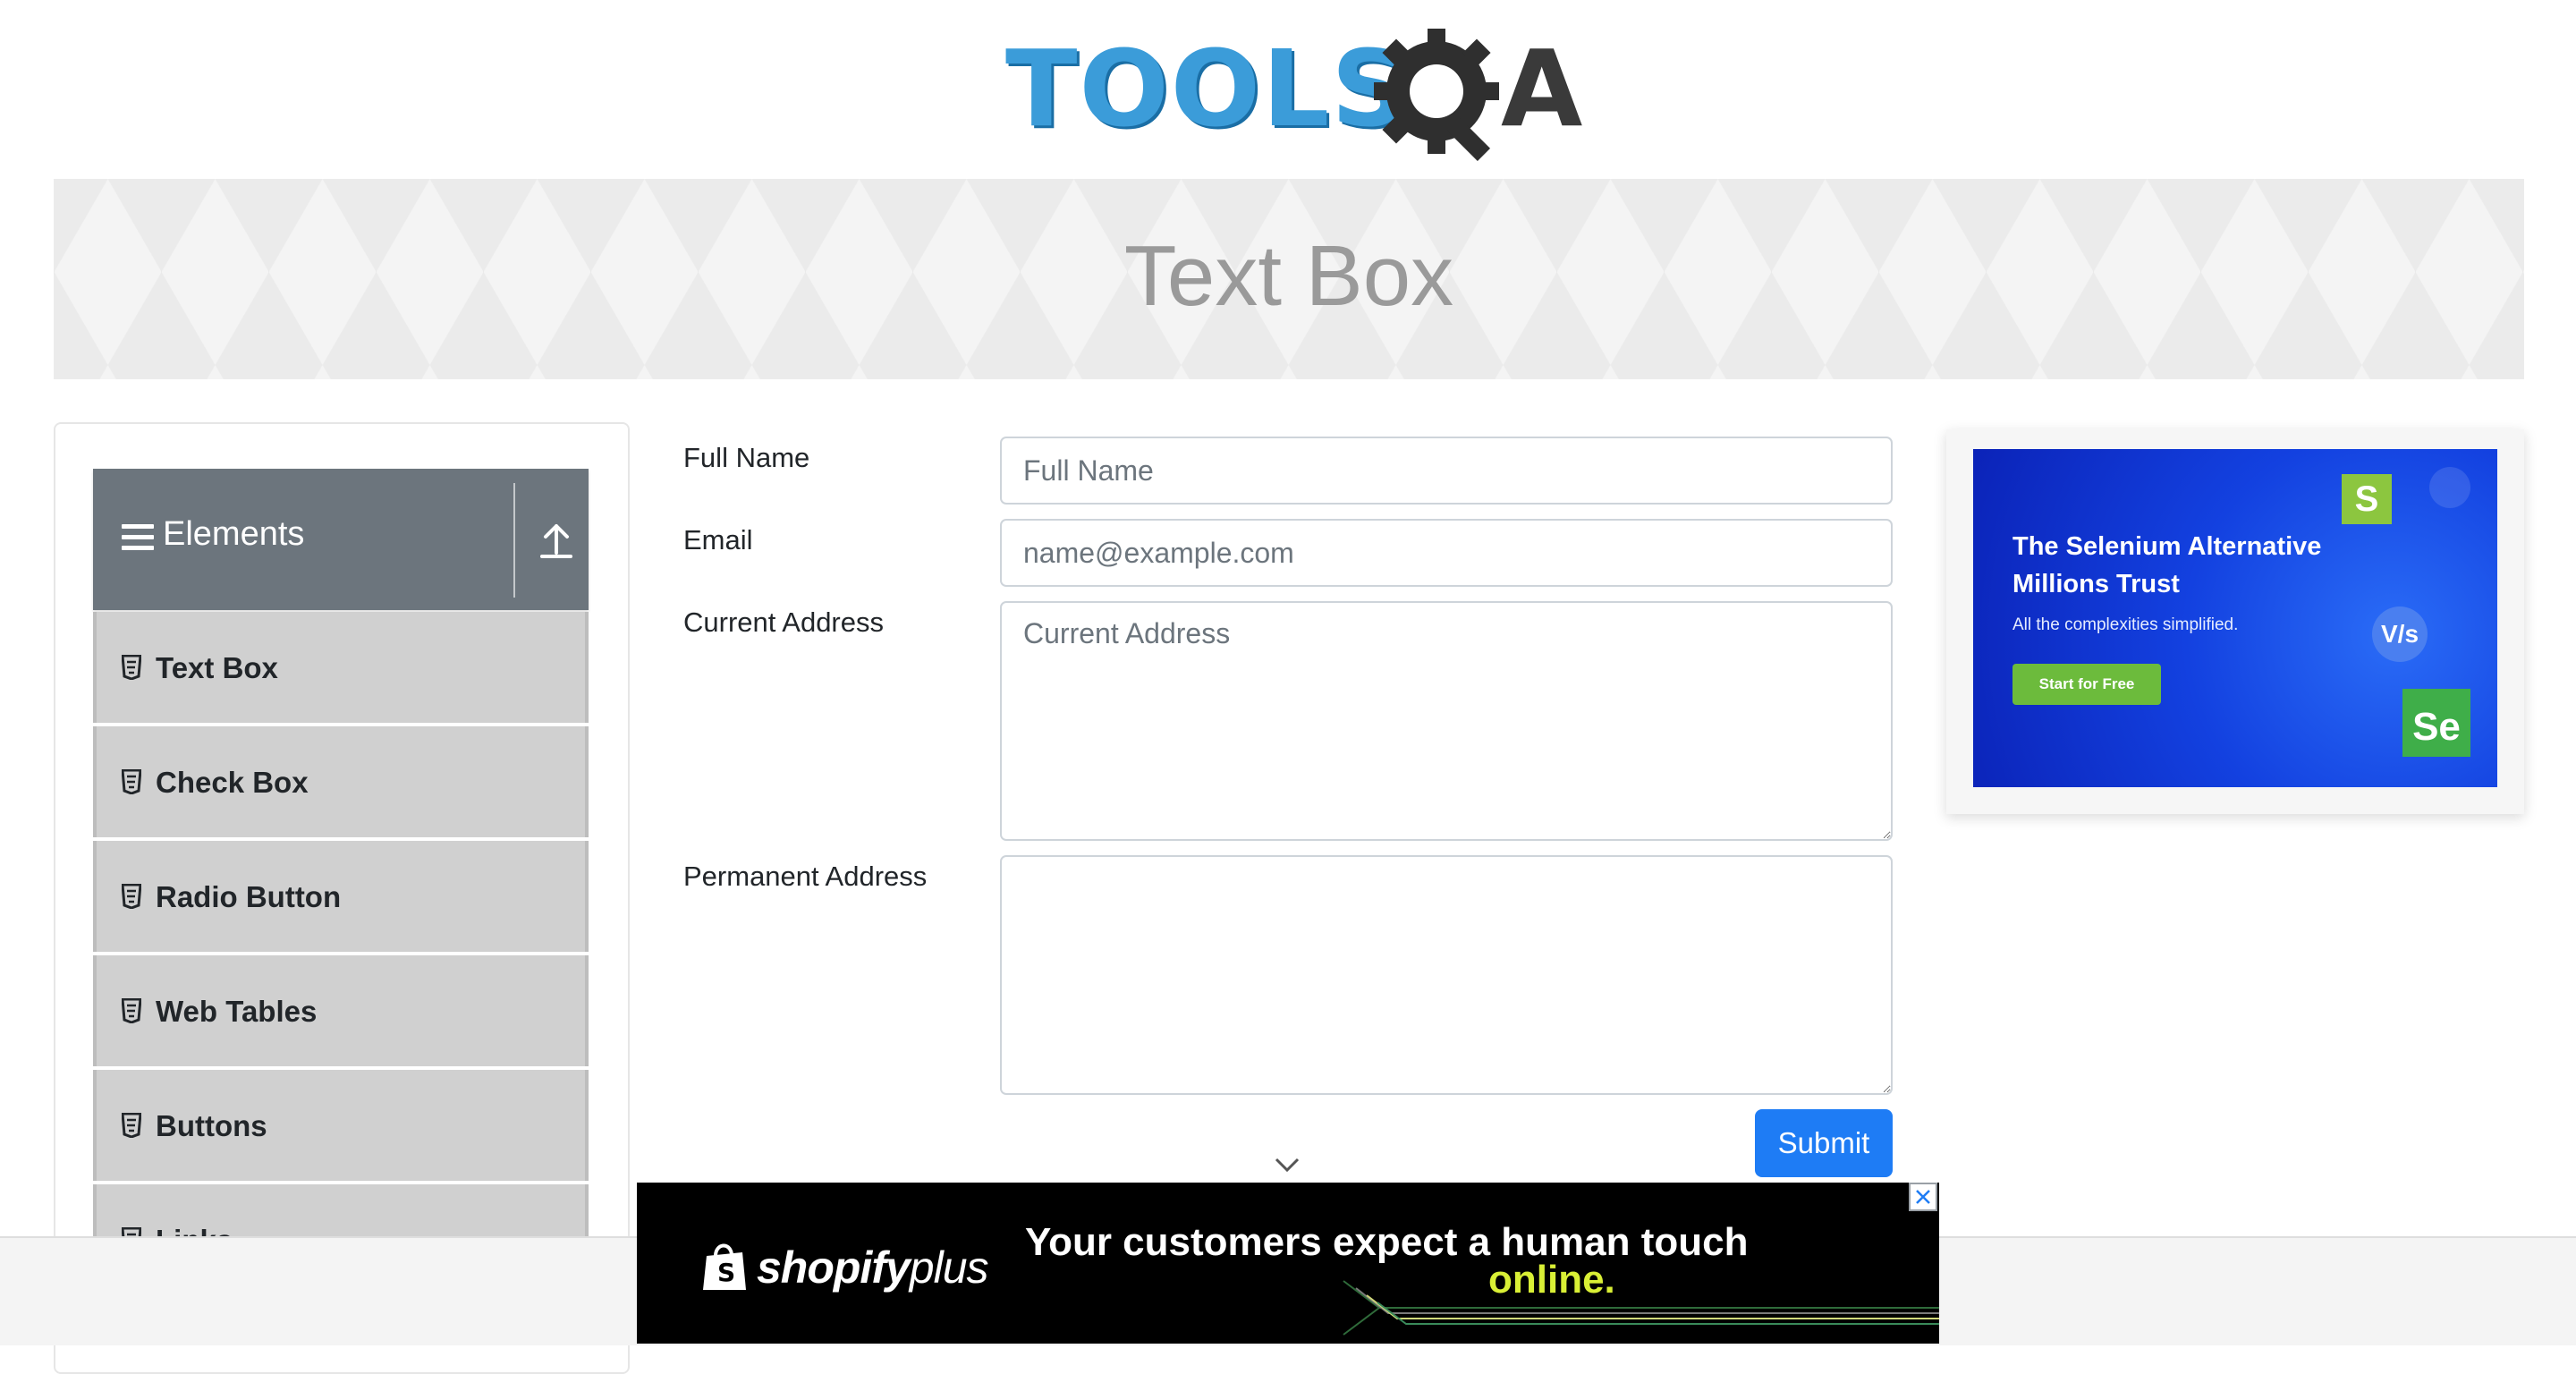 The height and width of the screenshot is (1374, 2576). Describe the element at coordinates (138, 537) in the screenshot. I see `hamburger-icon` at that location.